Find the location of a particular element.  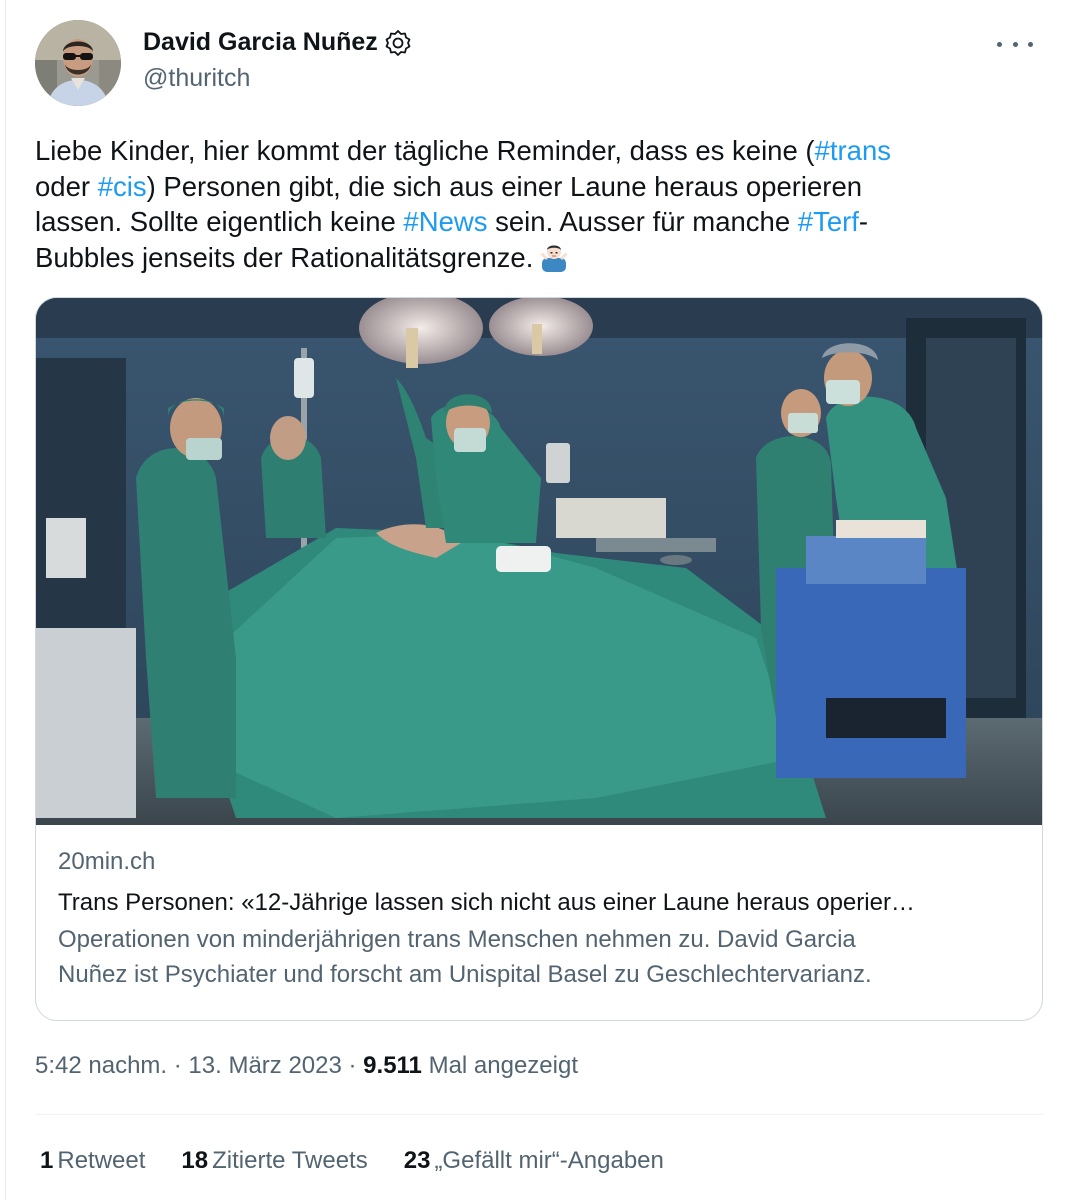

hashtag-trans: #trans is located at coordinates (853, 150).